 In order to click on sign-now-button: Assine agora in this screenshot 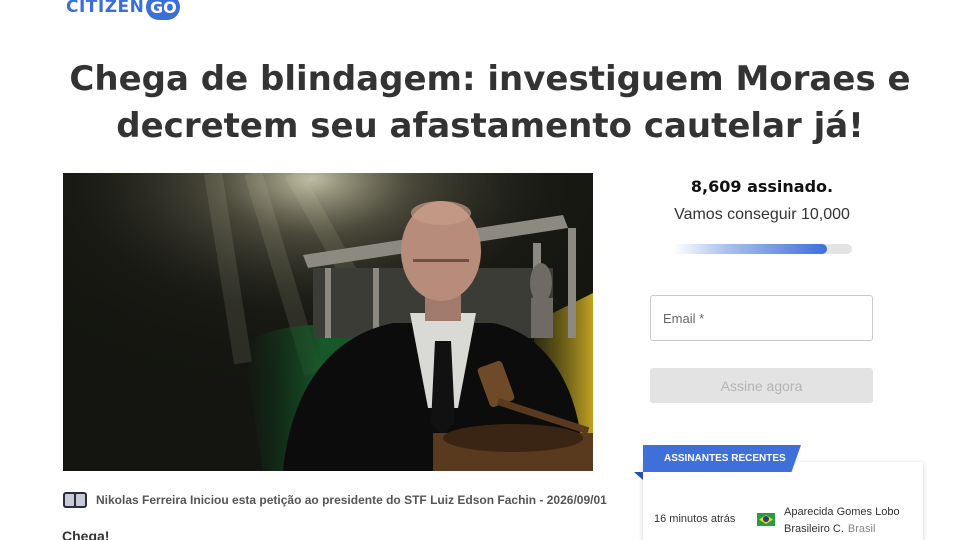, I will do `click(761, 385)`.